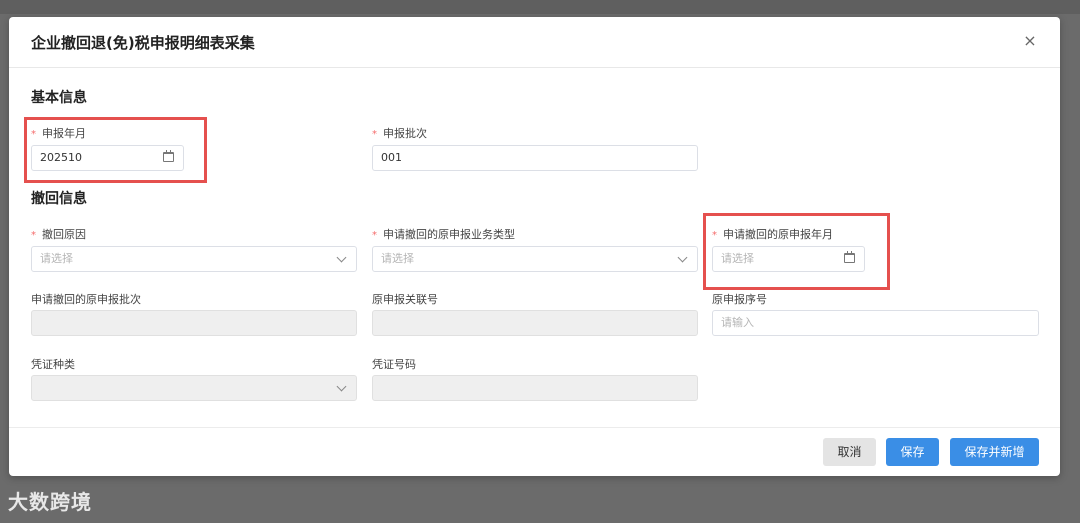 This screenshot has height=523, width=1080. Describe the element at coordinates (405, 299) in the screenshot. I see `label-original-link-no: 原申报关联号` at that location.